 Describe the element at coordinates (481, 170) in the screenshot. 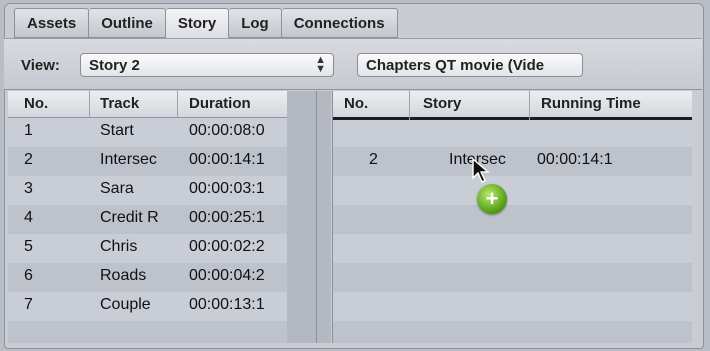

I see `mouse-pointer-icon` at that location.